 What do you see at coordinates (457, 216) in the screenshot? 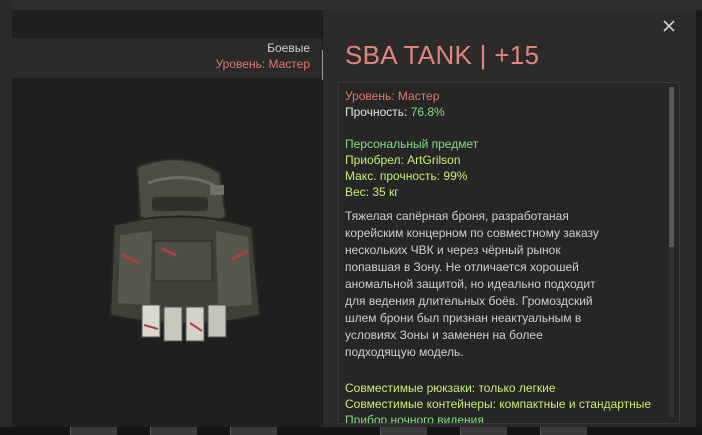
I see `description-line: Тяжелая сапёрная броня, разработаная` at bounding box center [457, 216].